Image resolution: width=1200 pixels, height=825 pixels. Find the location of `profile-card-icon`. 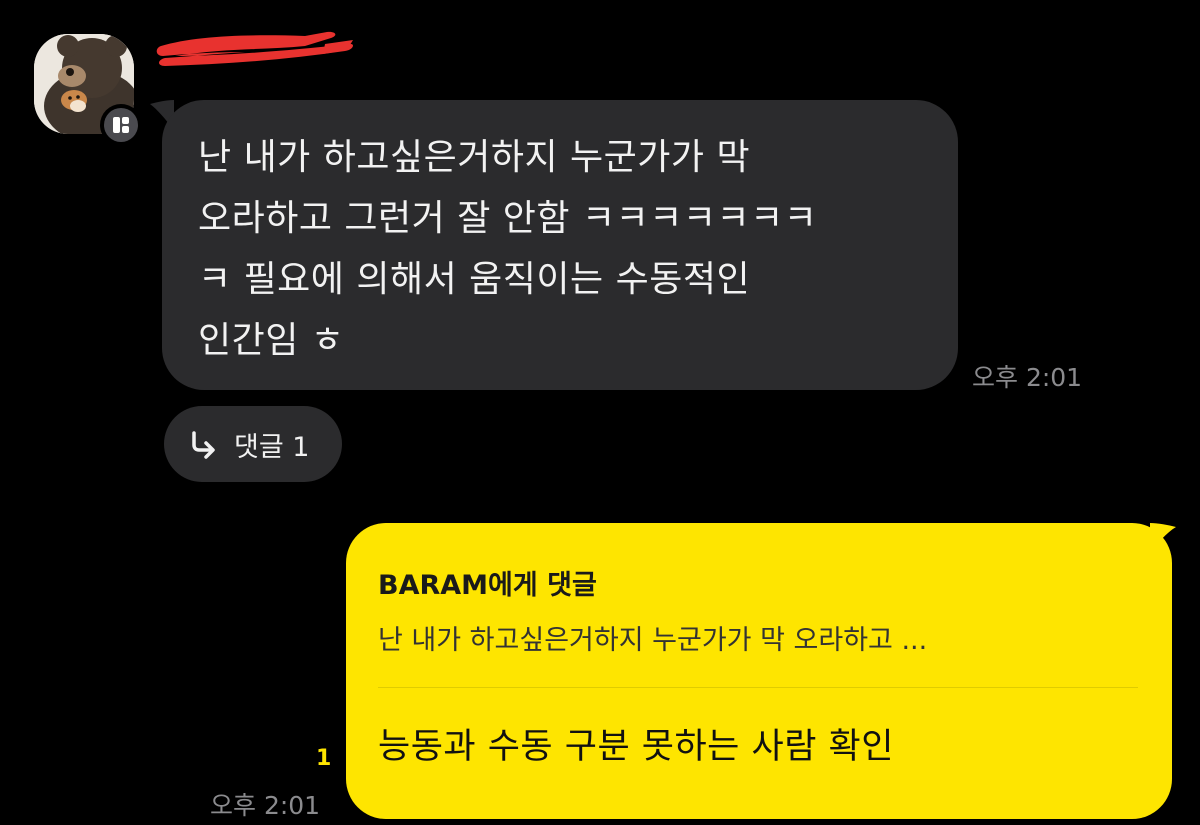

profile-card-icon is located at coordinates (121, 125).